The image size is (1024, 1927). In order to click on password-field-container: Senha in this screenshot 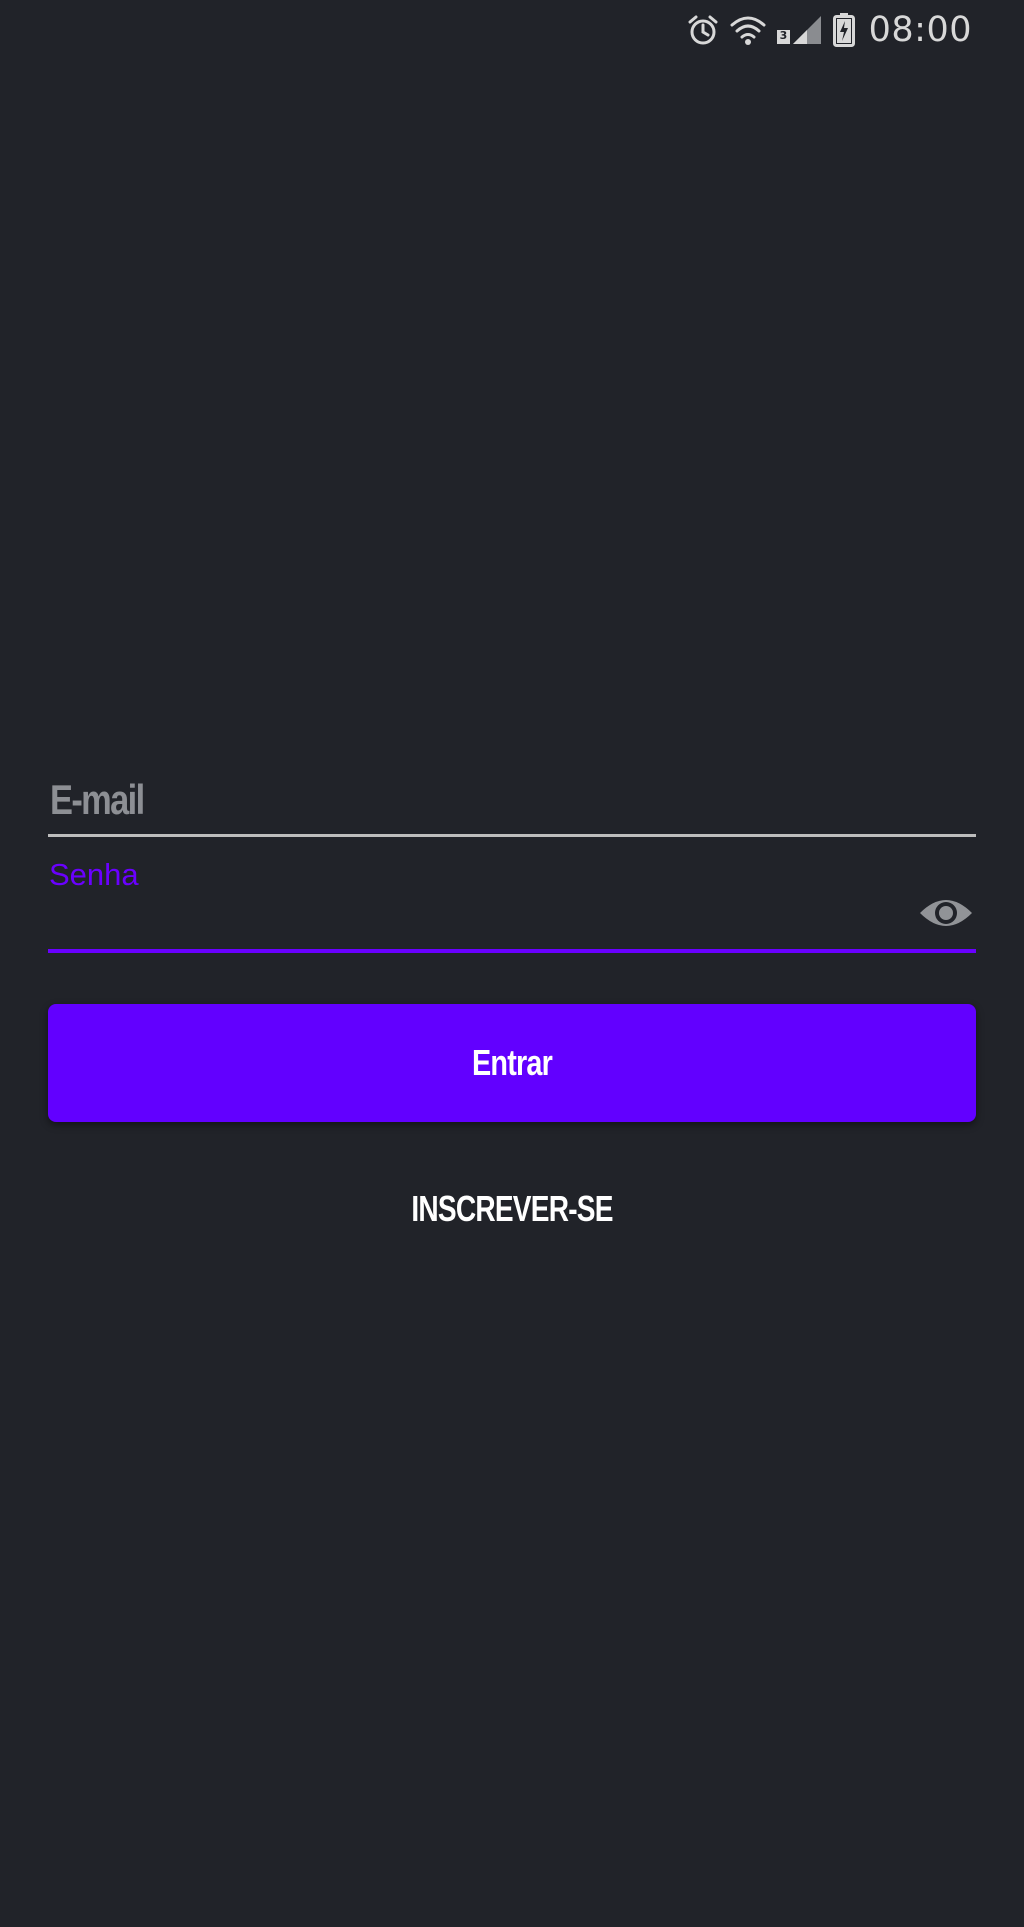, I will do `click(512, 905)`.